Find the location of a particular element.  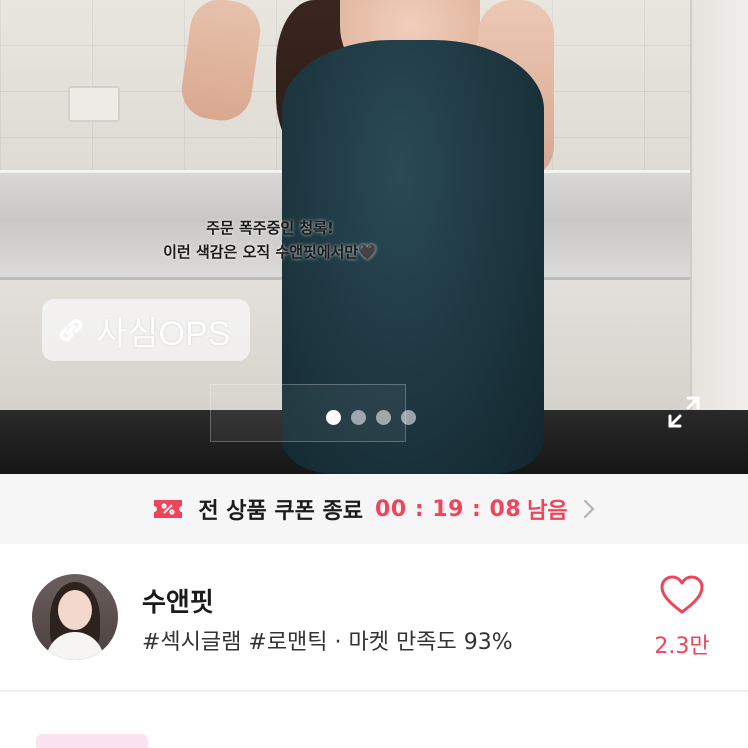

chevron-right-icon is located at coordinates (589, 509).